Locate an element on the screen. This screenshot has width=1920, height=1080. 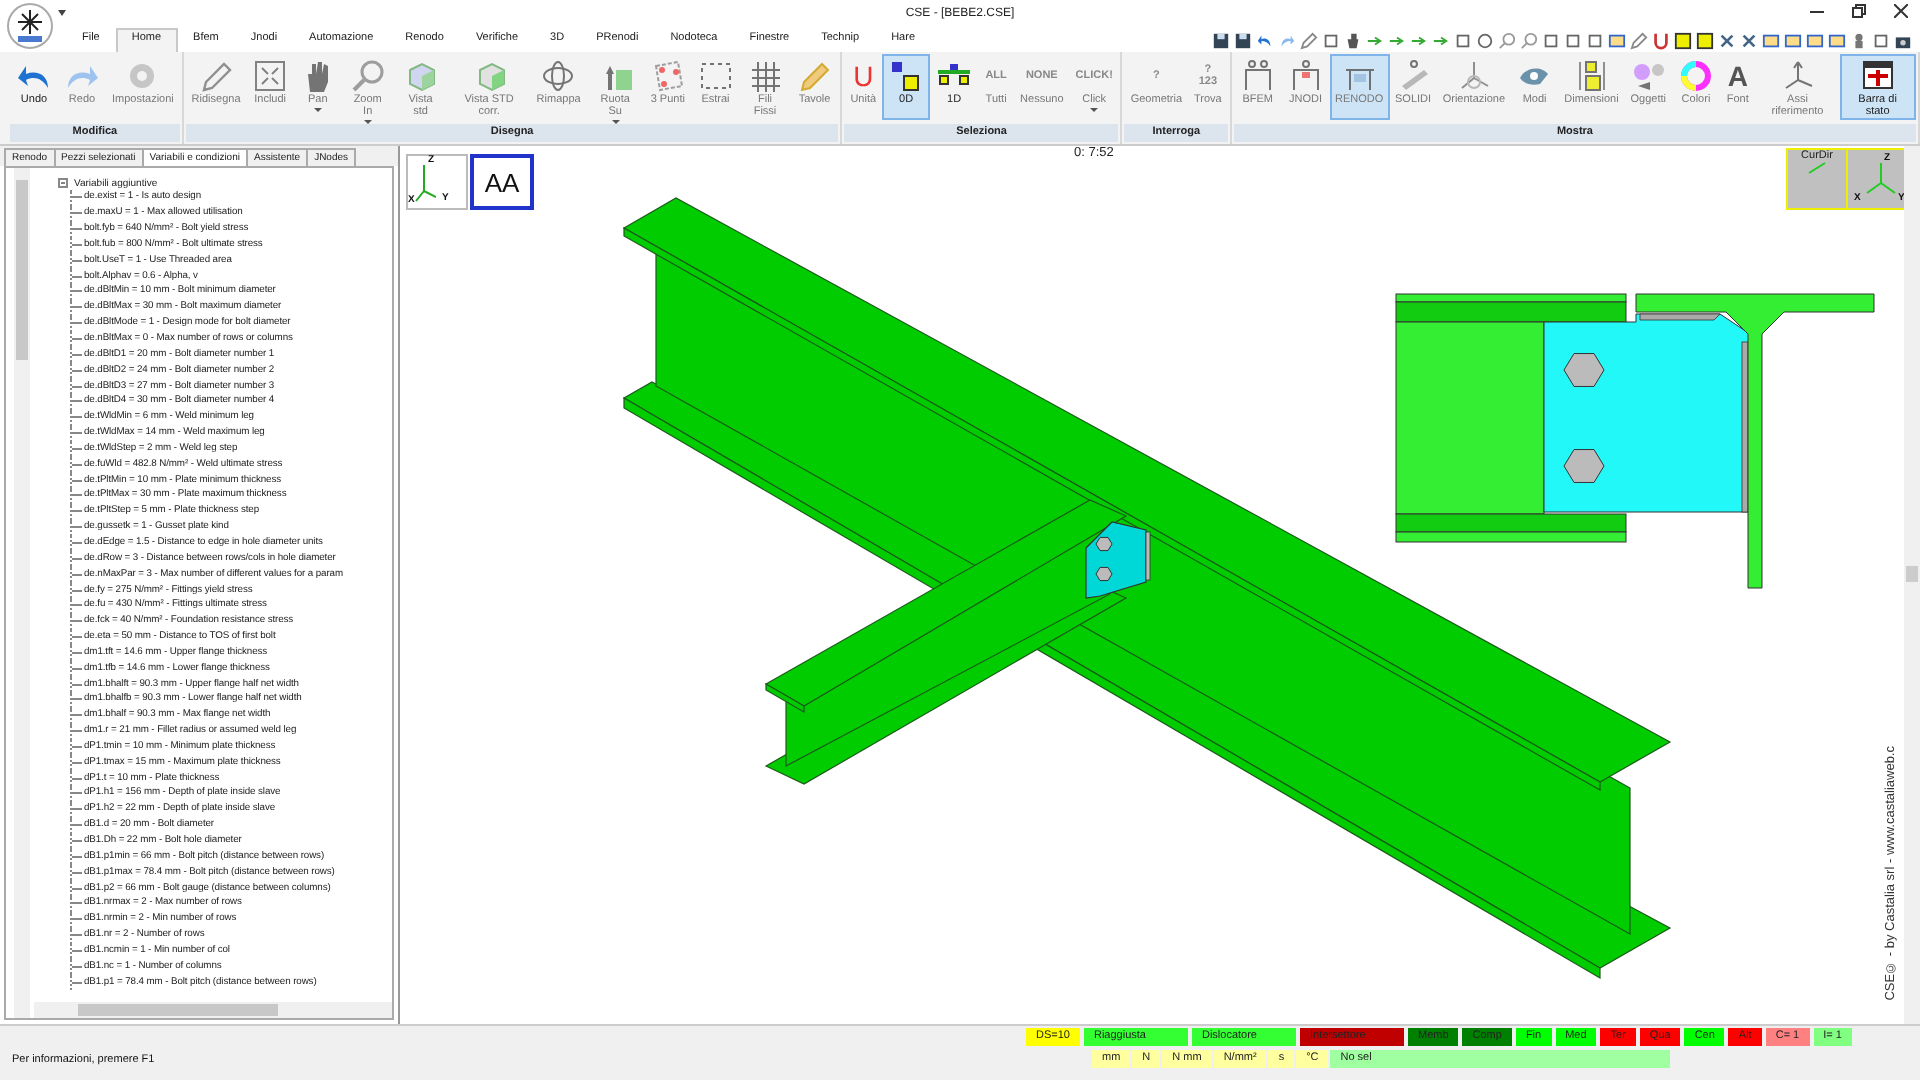
icon-label: U is located at coordinates (863, 76).